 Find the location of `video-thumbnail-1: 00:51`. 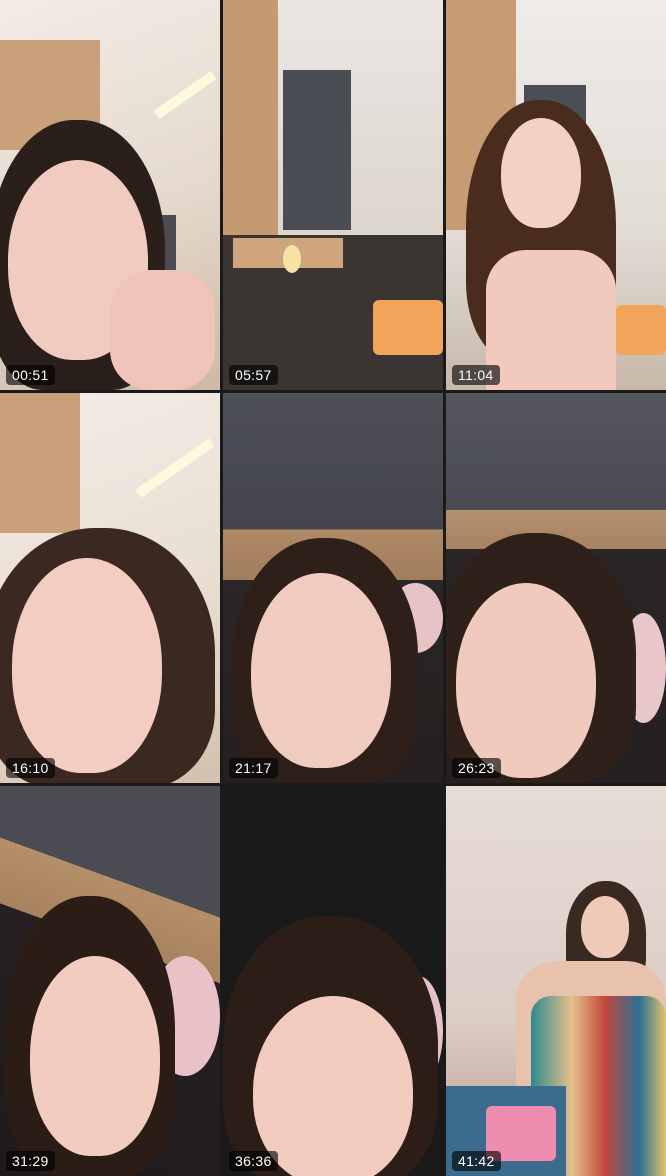

video-thumbnail-1: 00:51 is located at coordinates (110, 195).